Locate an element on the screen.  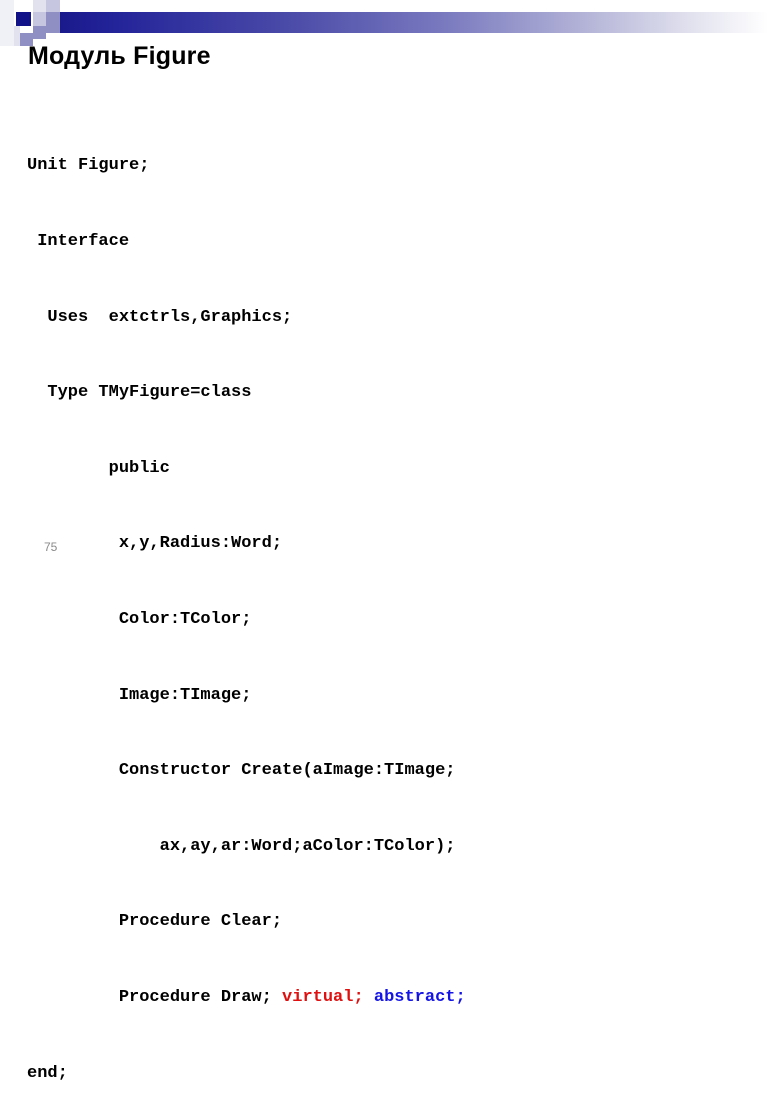
decor-square-light-mid is located at coordinates (39, 19).